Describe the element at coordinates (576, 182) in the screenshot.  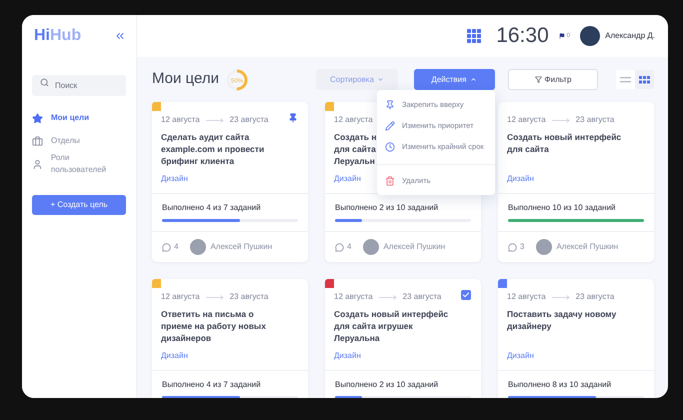
I see `goal-card: 12 августа 23 августа Создать новый интерфейс для сайта Дизайн Выполнено 10 из 10 заданий 3 Алексей Пушкин` at that location.